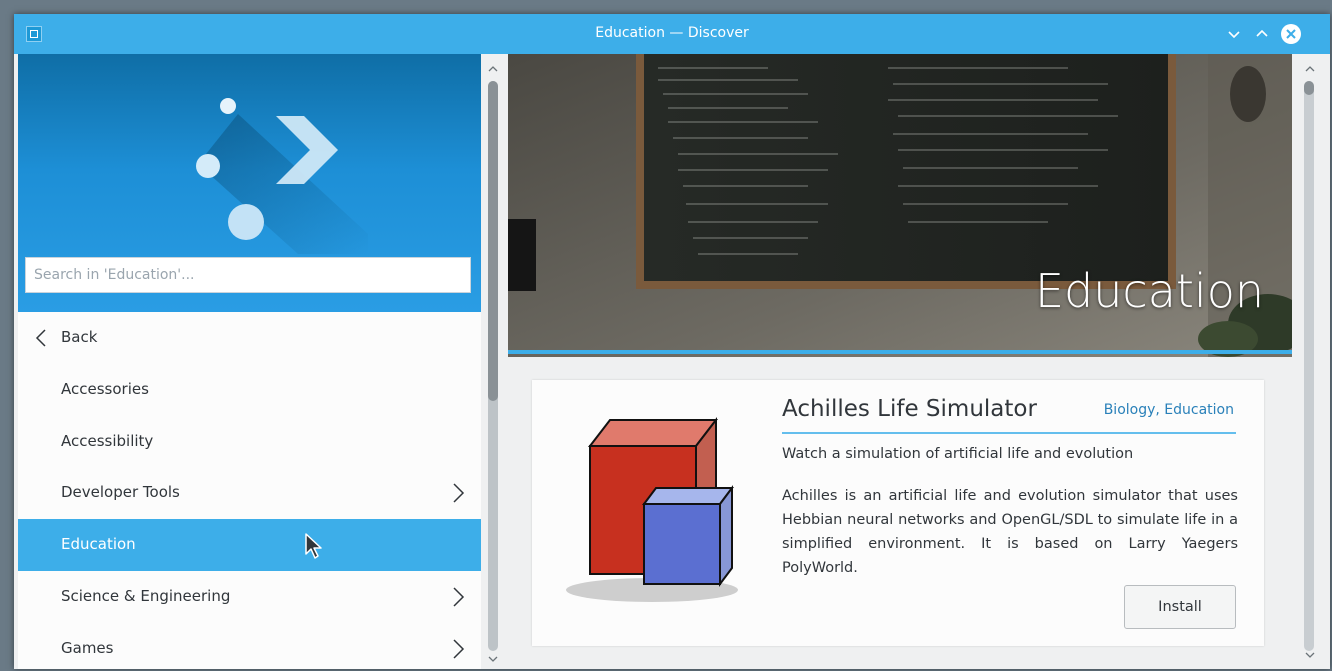  Describe the element at coordinates (249, 338) in the screenshot. I see `back-button: Back` at that location.